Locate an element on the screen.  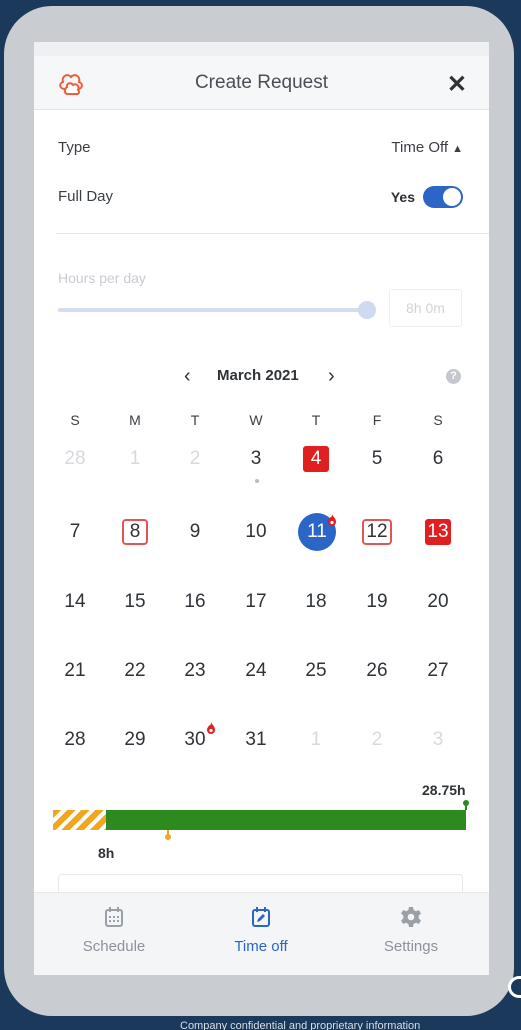
calendar-day: 22 is located at coordinates (135, 671).